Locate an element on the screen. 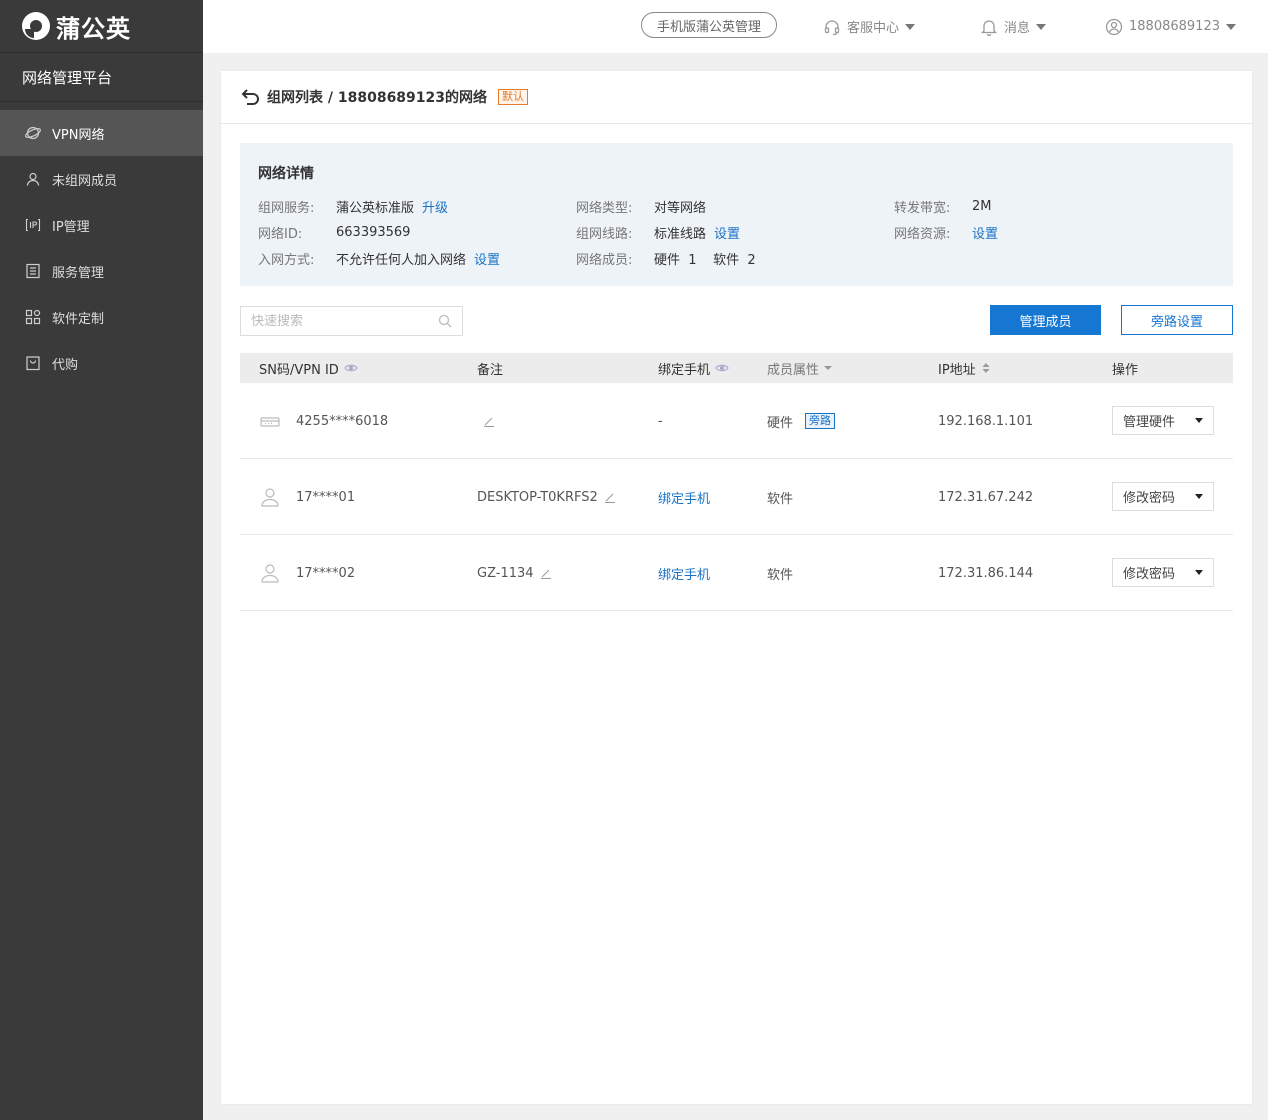 The width and height of the screenshot is (1268, 1120). quick-search is located at coordinates (351, 321).